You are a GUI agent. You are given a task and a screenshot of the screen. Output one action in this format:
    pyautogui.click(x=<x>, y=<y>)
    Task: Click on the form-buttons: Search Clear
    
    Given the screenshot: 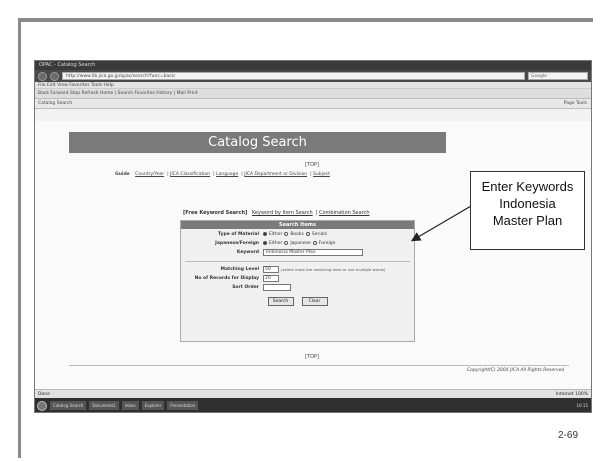 What is the action you would take?
    pyautogui.click(x=297, y=301)
    